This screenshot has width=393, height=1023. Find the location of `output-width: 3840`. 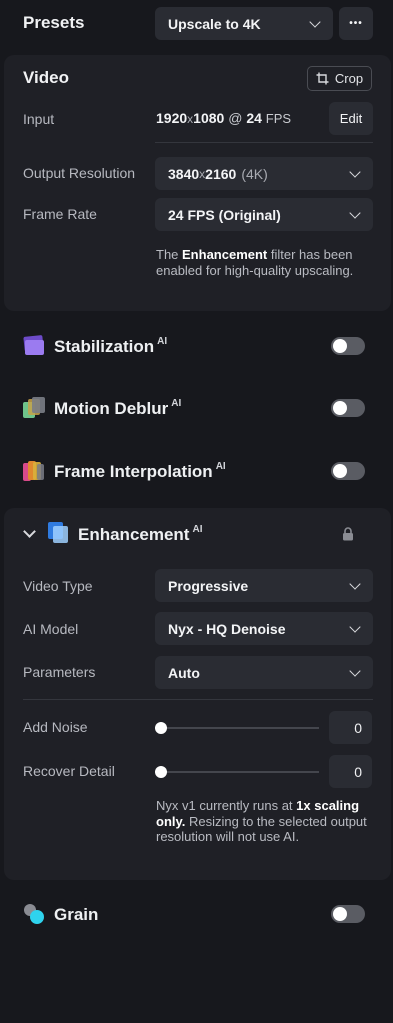

output-width: 3840 is located at coordinates (184, 173).